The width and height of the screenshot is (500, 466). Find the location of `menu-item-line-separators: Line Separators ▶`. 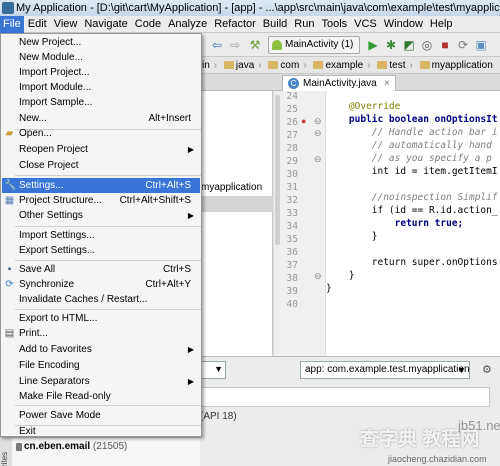

menu-item-line-separators: Line Separators ▶ is located at coordinates (101, 381).